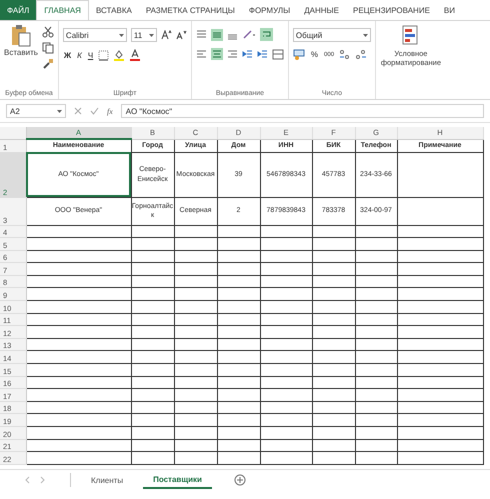 The height and width of the screenshot is (499, 490). Describe the element at coordinates (79, 55) in the screenshot. I see `italic-button: К` at that location.